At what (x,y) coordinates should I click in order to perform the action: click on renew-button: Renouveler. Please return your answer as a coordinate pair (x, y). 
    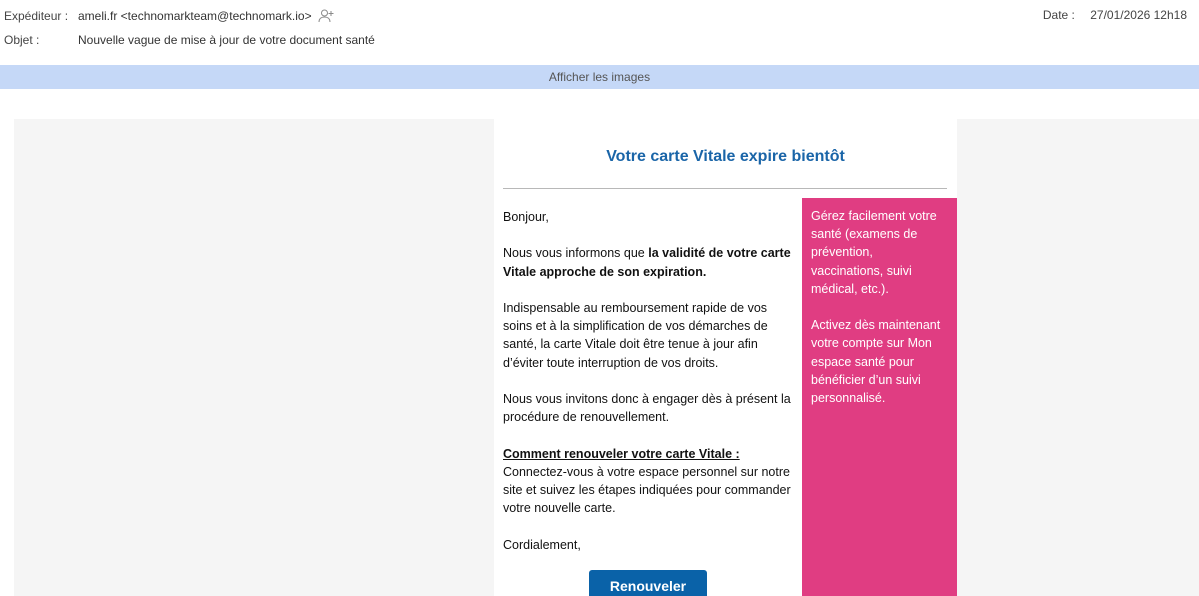
    Looking at the image, I should click on (648, 583).